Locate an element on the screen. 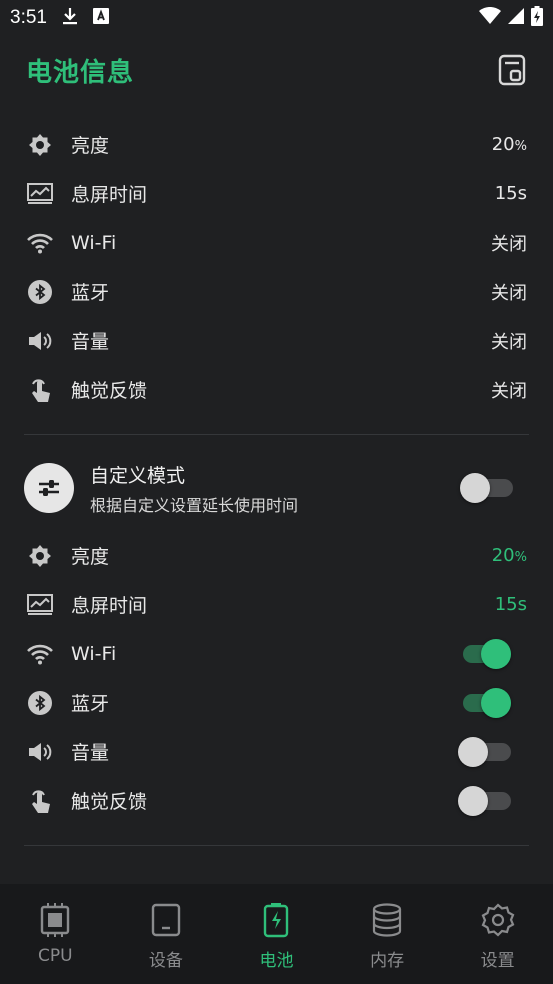  custom-mode-subtitle: 根据自定义设置延长使用时间 is located at coordinates (194, 505).